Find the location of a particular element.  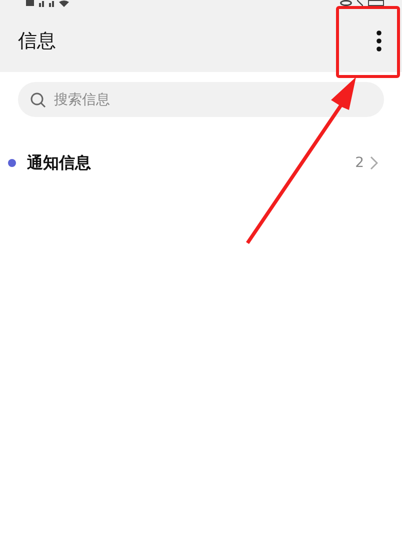

search-field: 搜索信息 is located at coordinates (201, 99).